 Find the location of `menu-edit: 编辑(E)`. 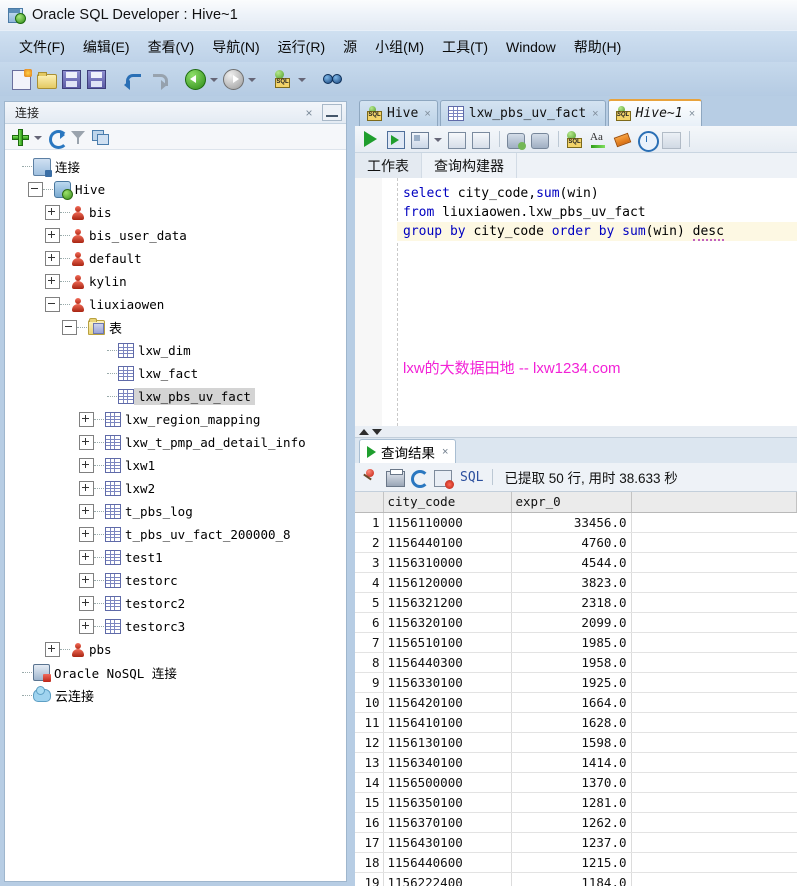

menu-edit: 编辑(E) is located at coordinates (106, 47).